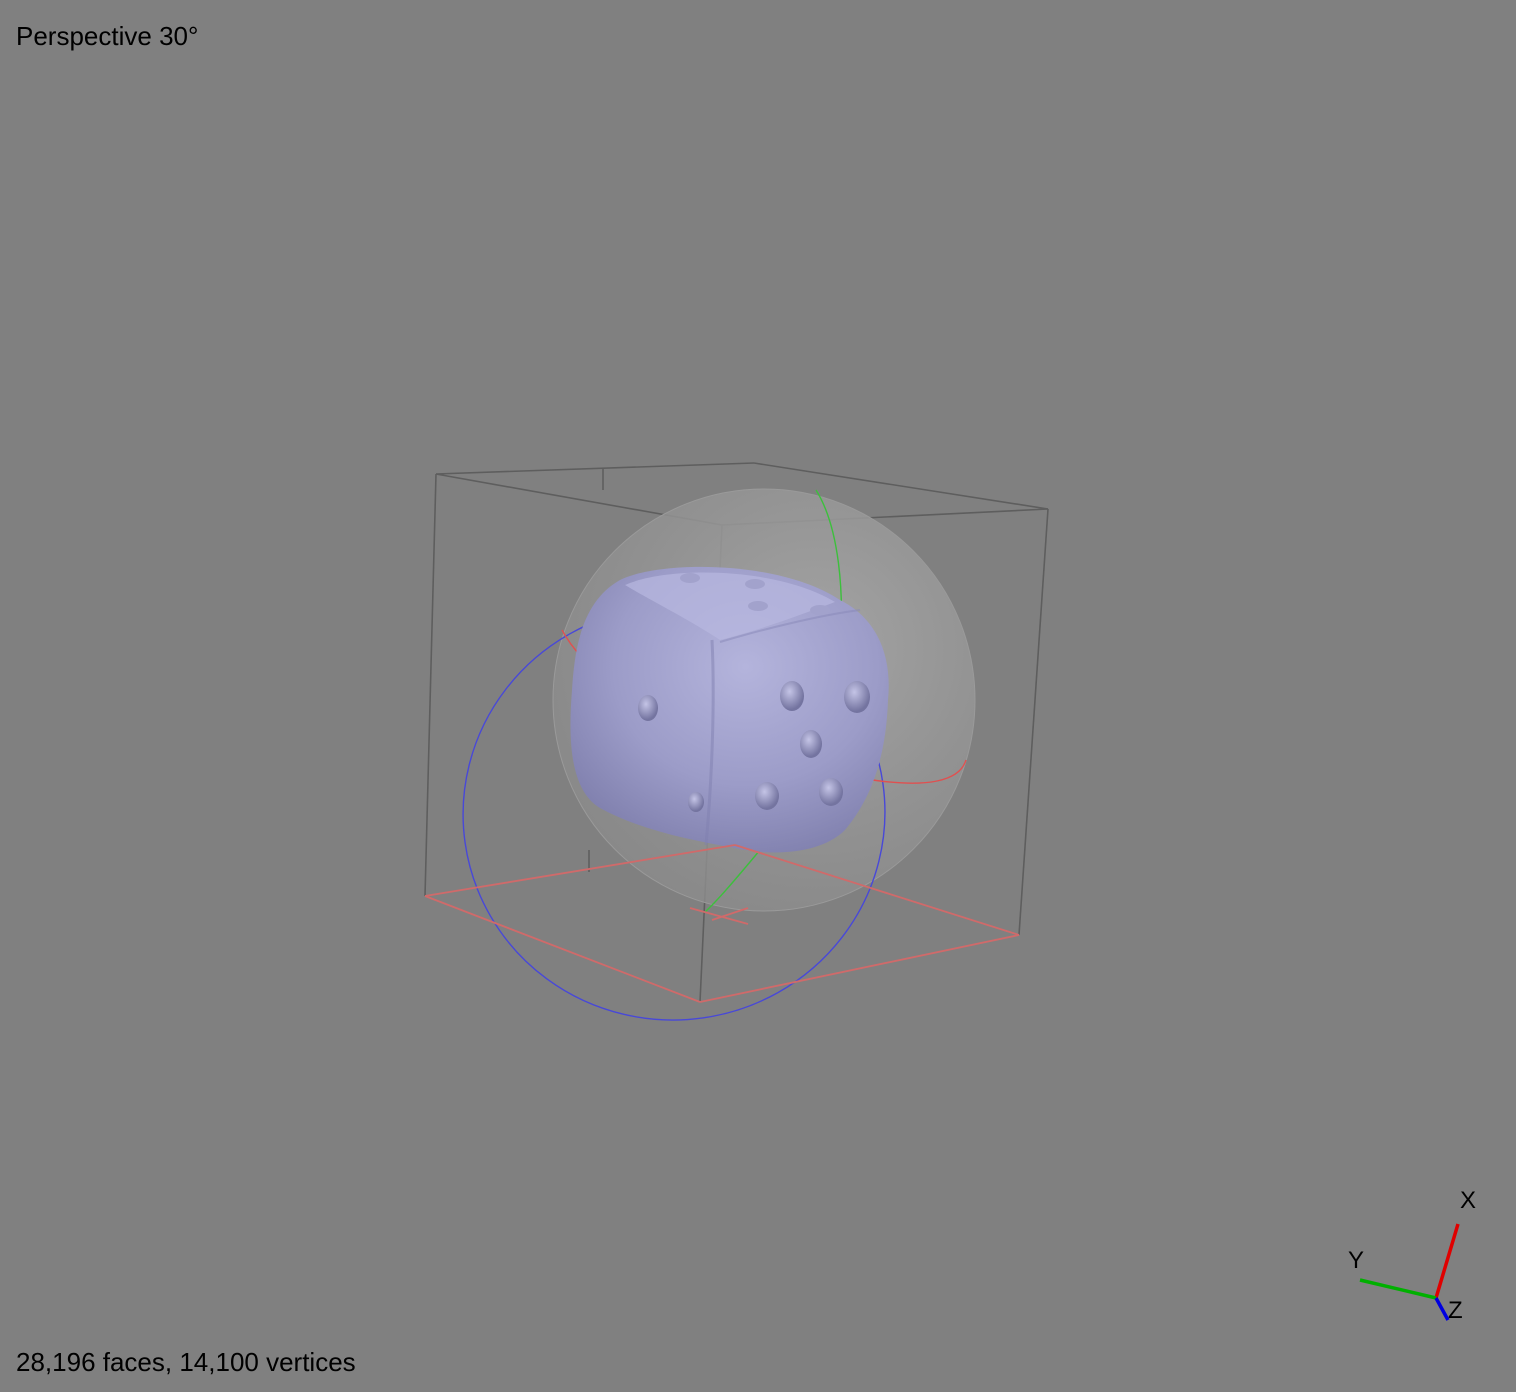 Image resolution: width=1516 pixels, height=1392 pixels. What do you see at coordinates (1412, 1255) in the screenshot?
I see `axis-gizmo: X Y Z` at bounding box center [1412, 1255].